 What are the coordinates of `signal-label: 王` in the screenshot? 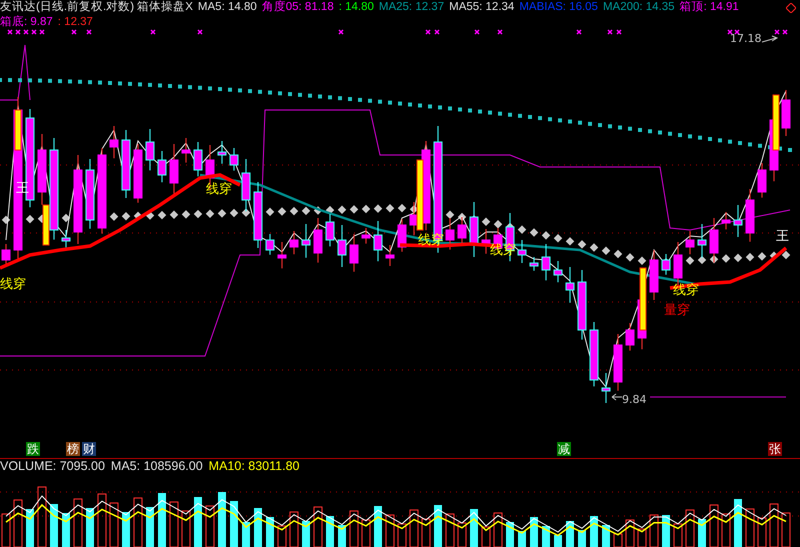 It's located at (782, 236).